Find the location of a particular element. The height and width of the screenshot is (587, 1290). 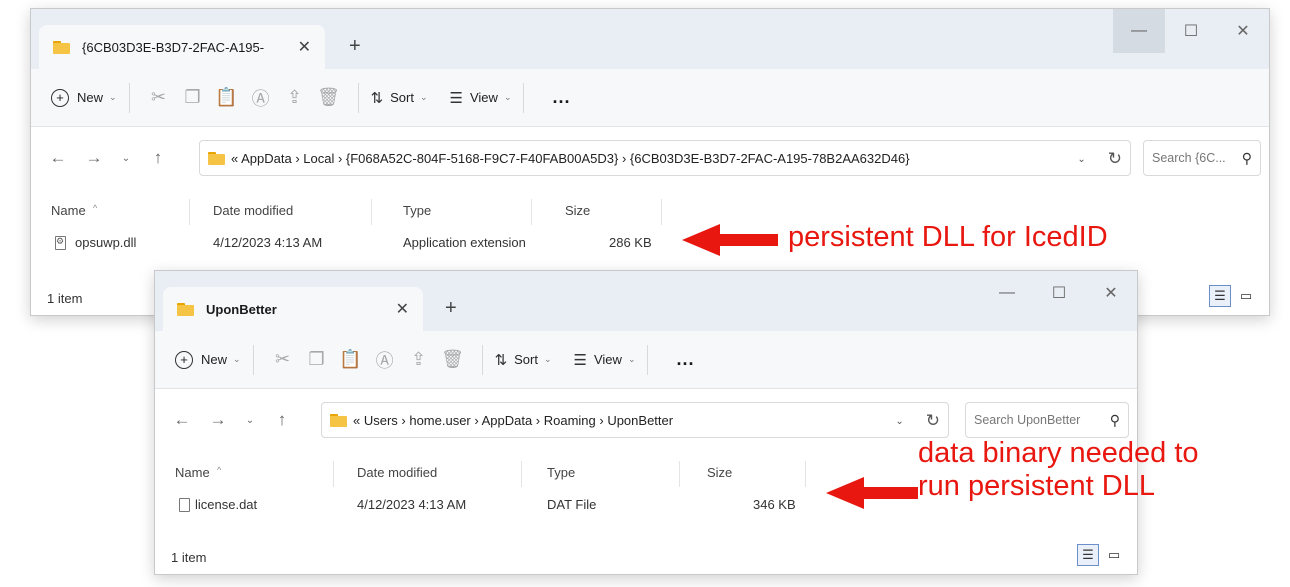

sort-label: Sort is located at coordinates (526, 359).